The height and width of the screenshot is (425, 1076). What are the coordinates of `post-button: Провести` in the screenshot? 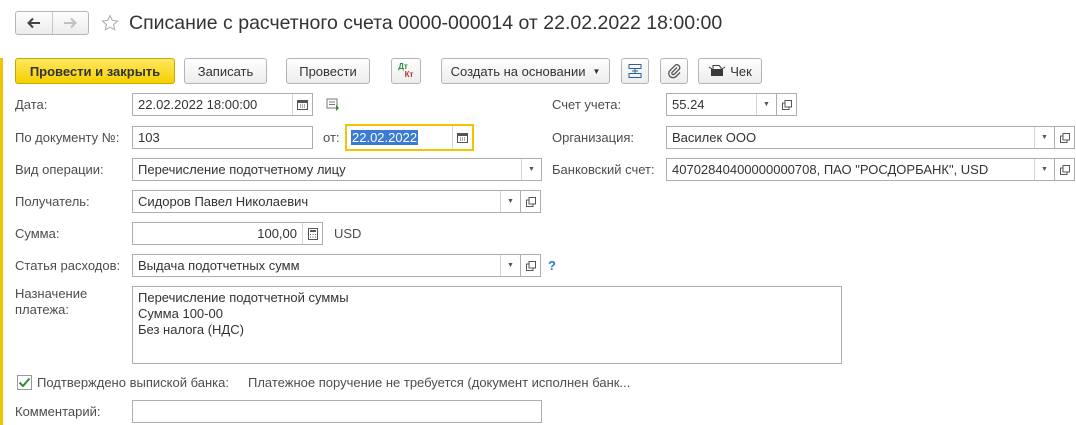 It's located at (328, 71).